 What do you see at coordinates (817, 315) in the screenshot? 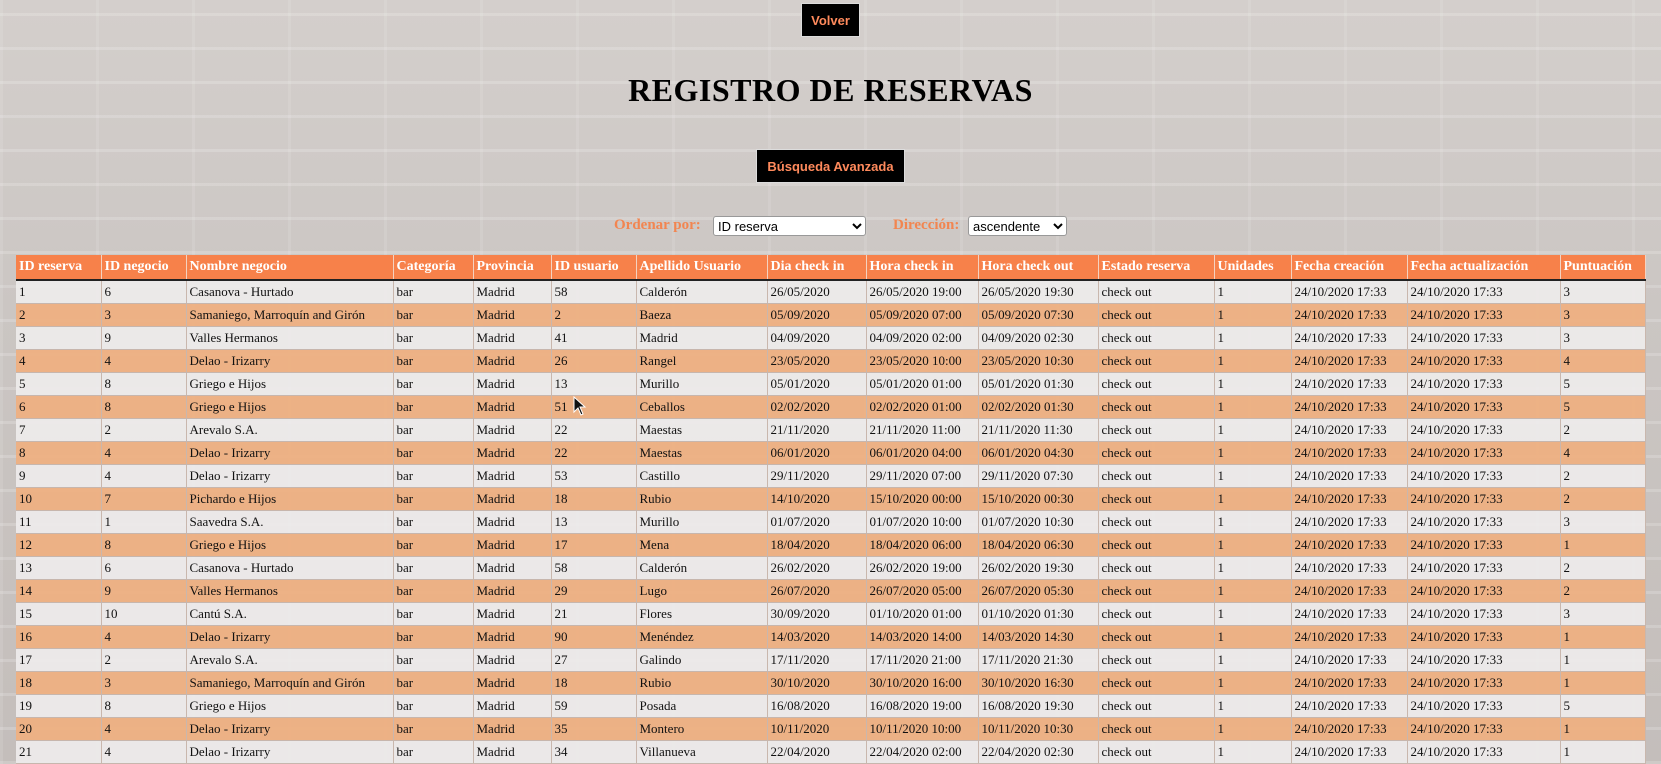
I see `table-cell: 05/09/2020` at bounding box center [817, 315].